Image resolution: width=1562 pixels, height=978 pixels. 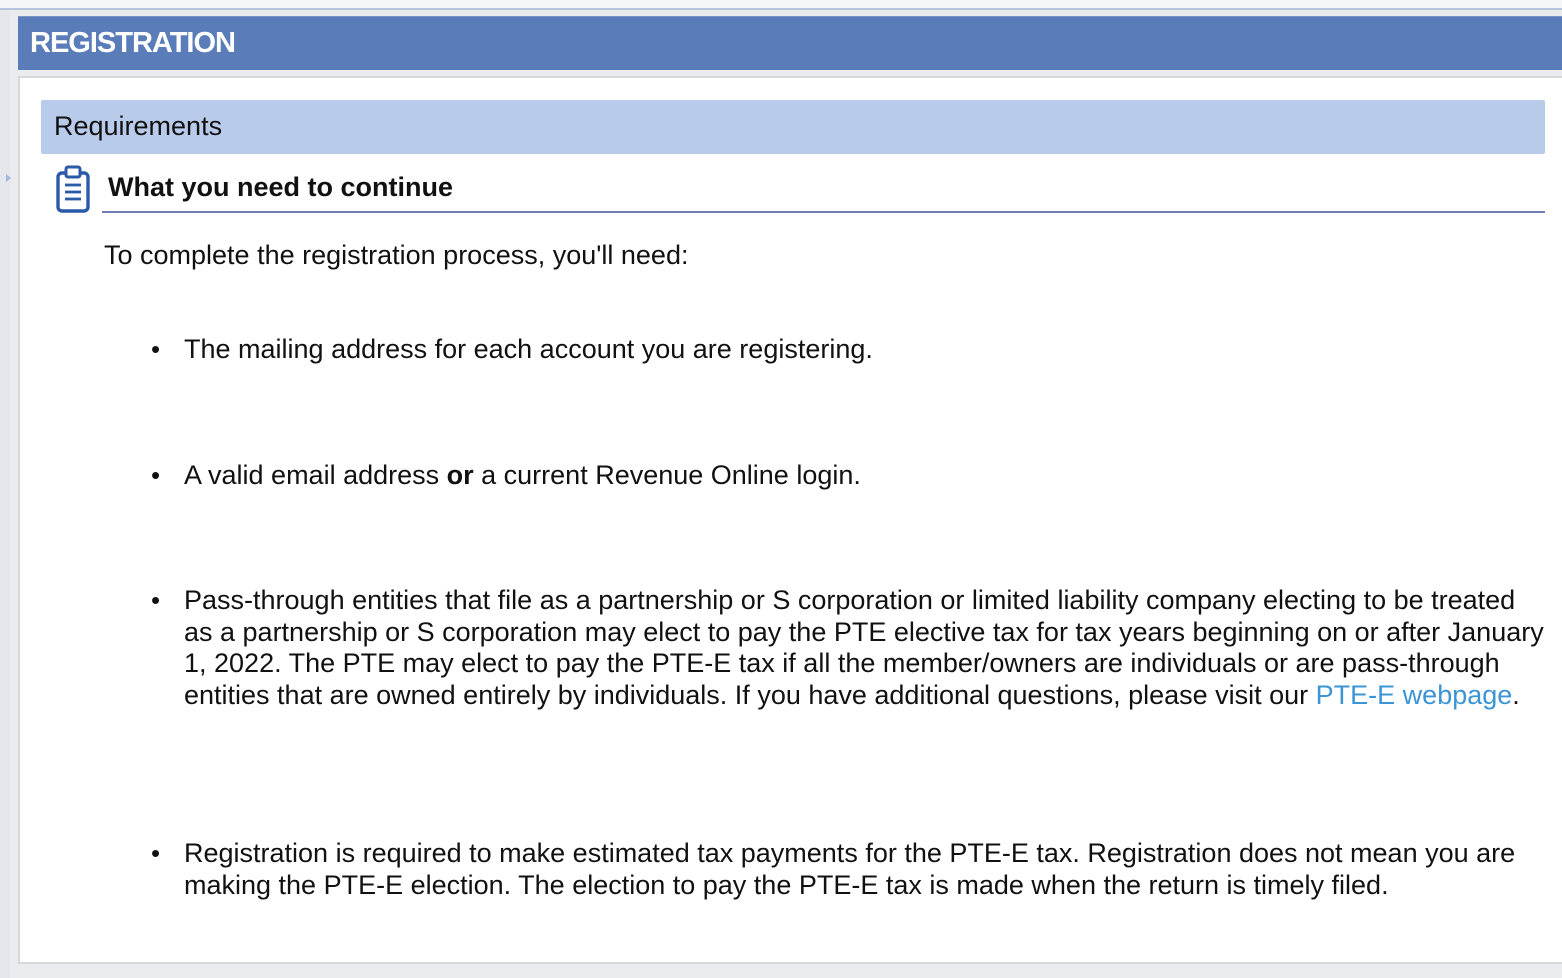 I want to click on requirement-text-after: ., so click(x=1516, y=694).